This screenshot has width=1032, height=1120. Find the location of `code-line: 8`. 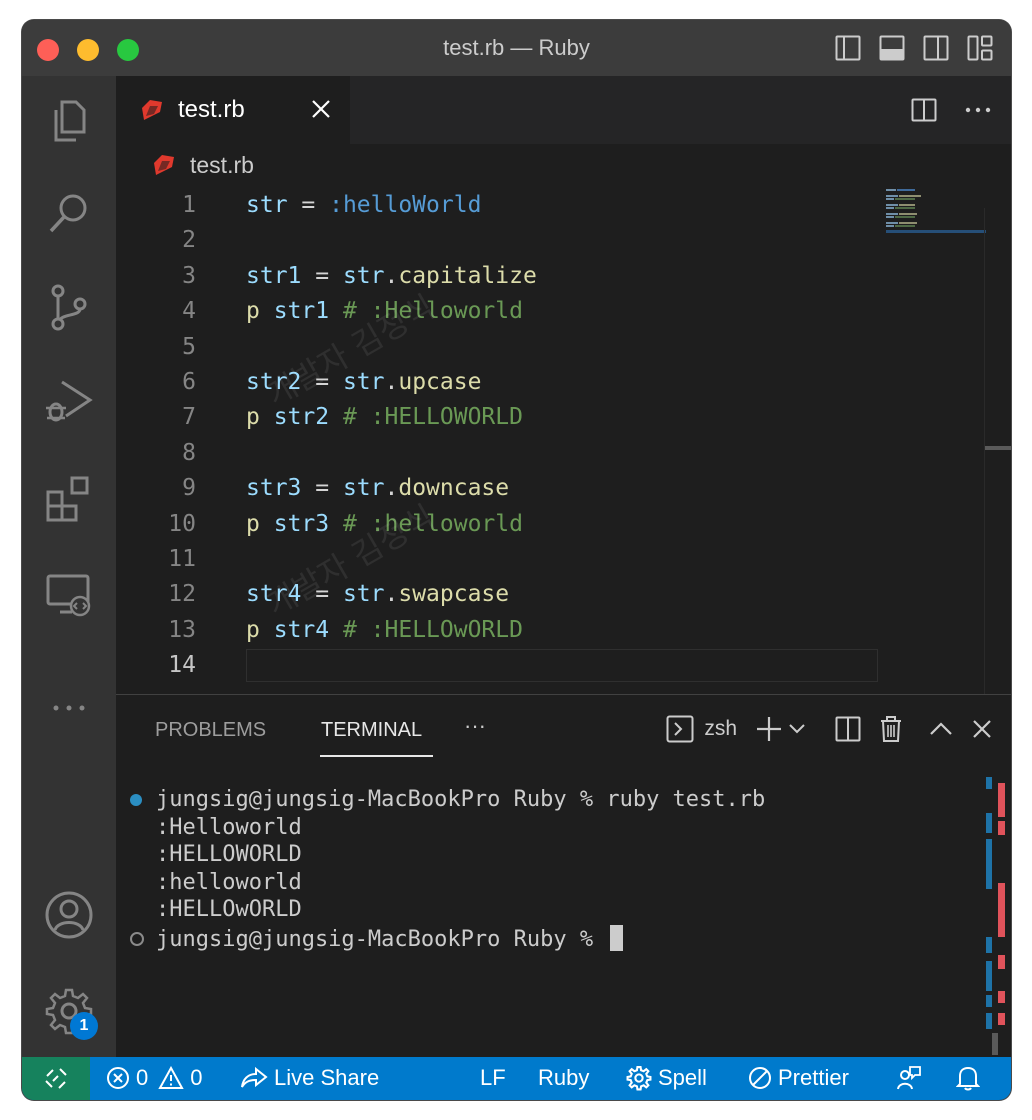

code-line: 8 is located at coordinates (506, 454).